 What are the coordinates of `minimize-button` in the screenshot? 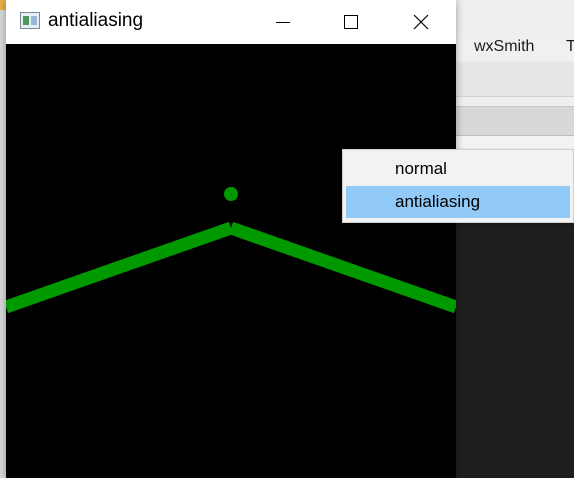 It's located at (283, 22).